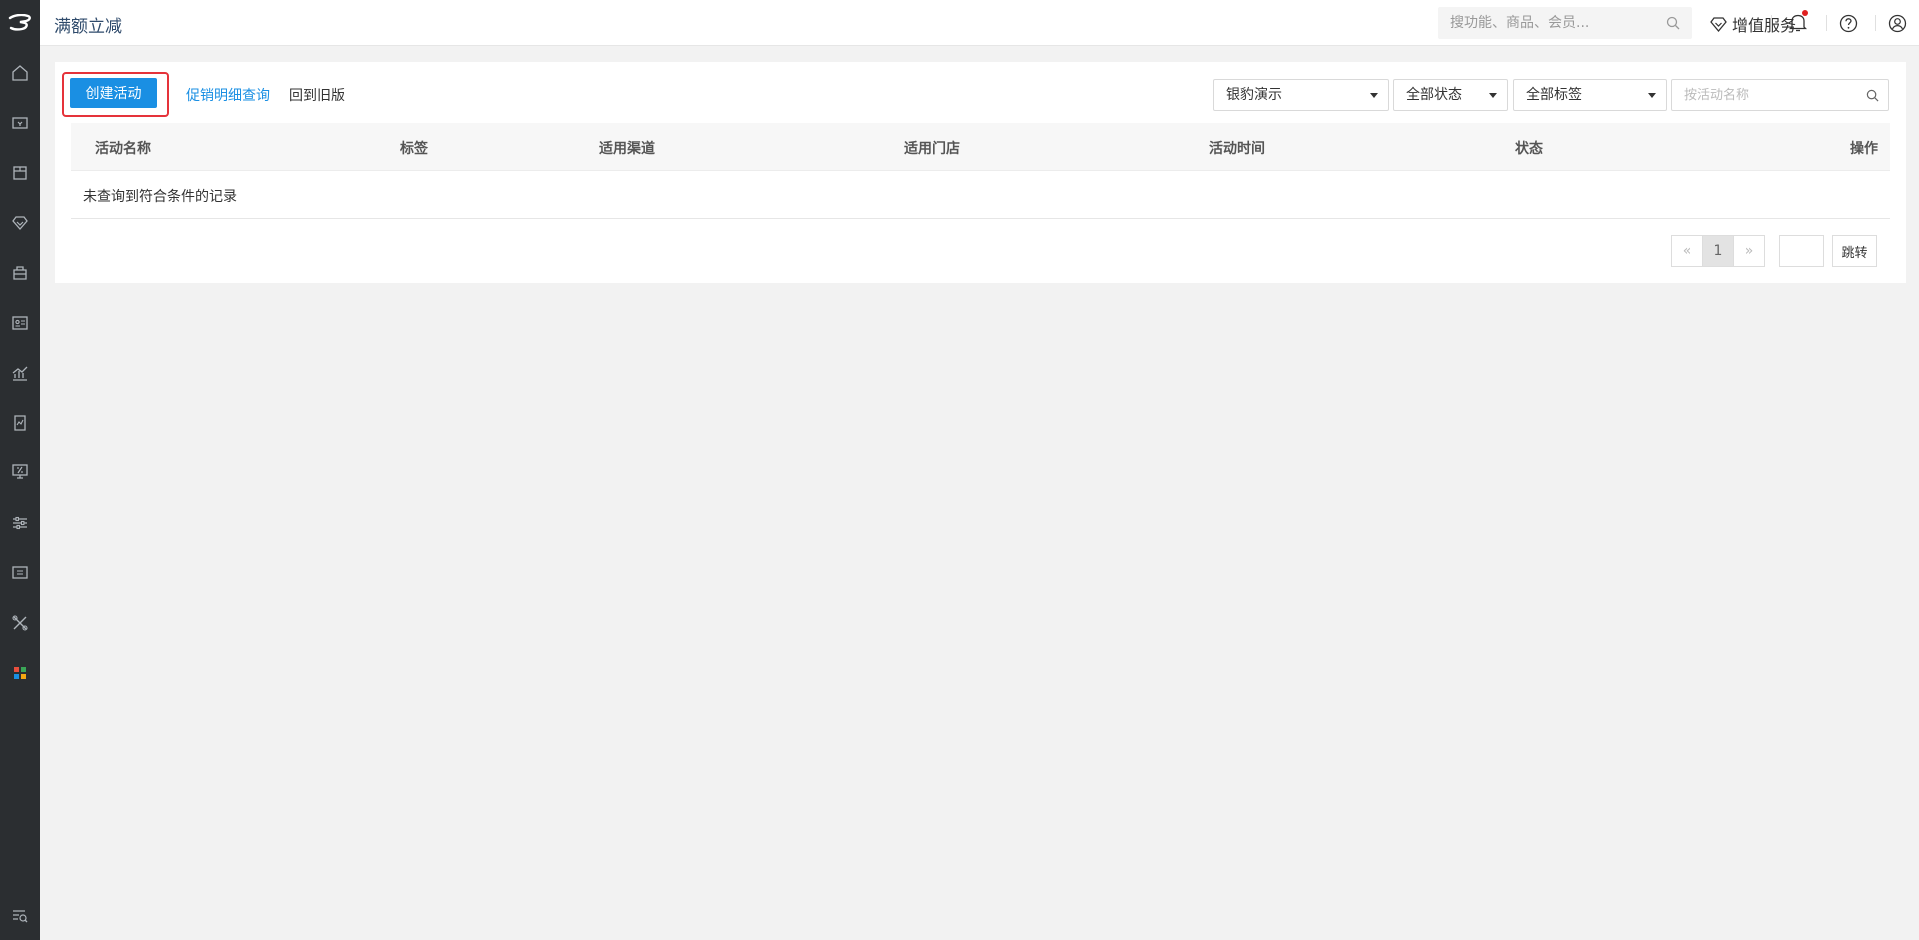 This screenshot has width=1919, height=940. I want to click on create-activity-button: 创建活动, so click(113, 93).